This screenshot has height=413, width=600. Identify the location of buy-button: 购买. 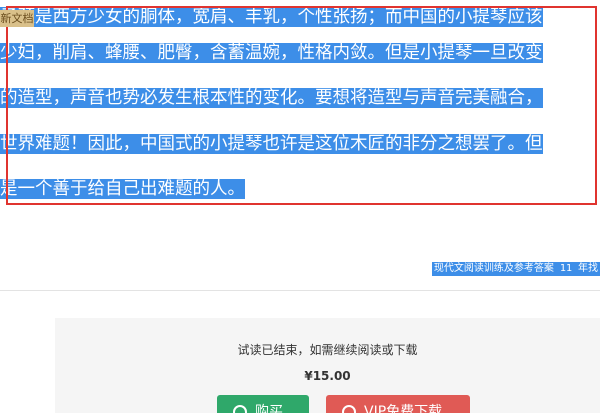
(263, 404).